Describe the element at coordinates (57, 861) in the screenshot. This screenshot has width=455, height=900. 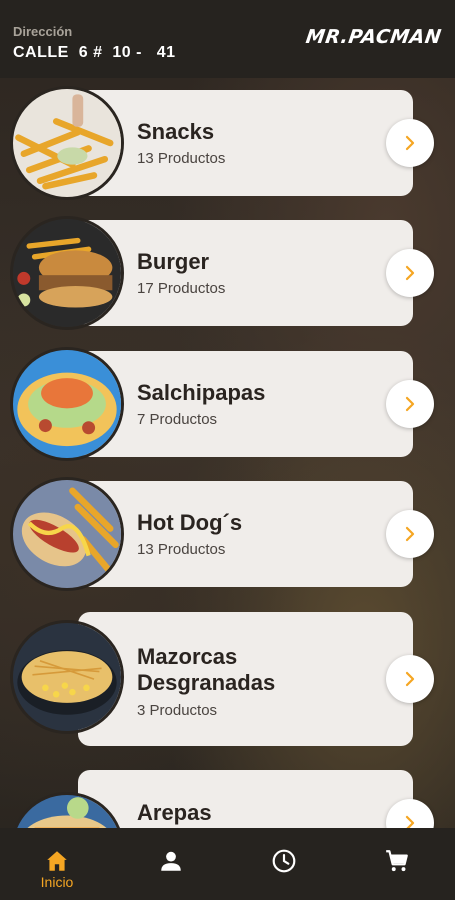
I see `home-icon` at that location.